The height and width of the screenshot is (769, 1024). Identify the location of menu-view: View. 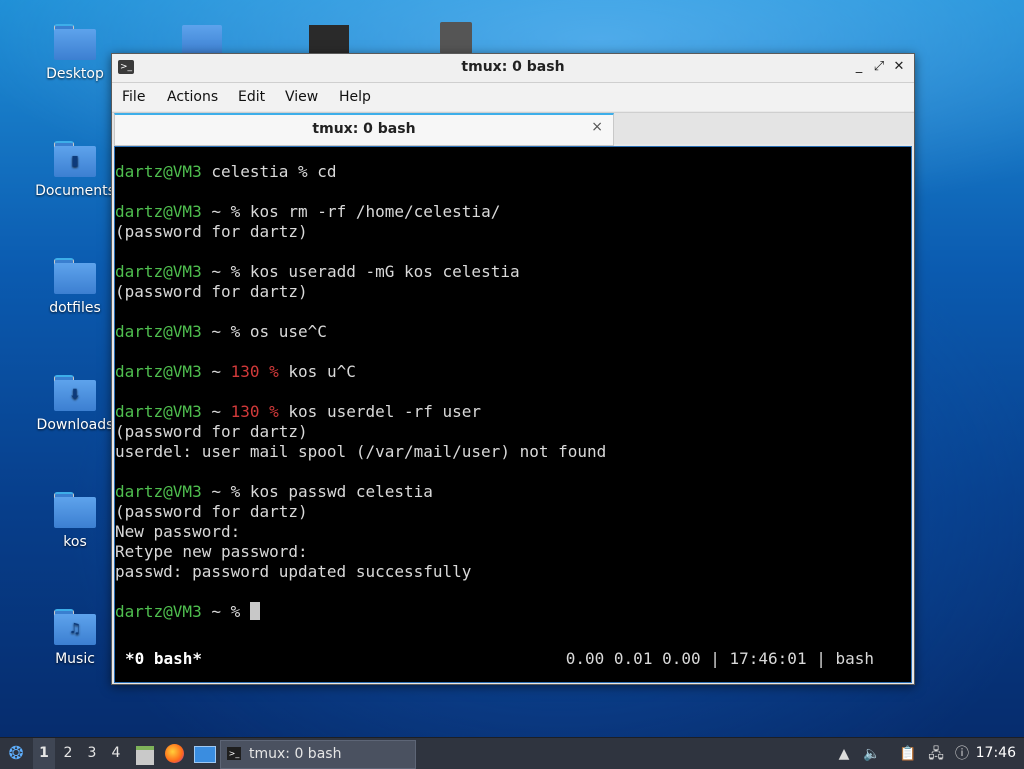
(301, 97).